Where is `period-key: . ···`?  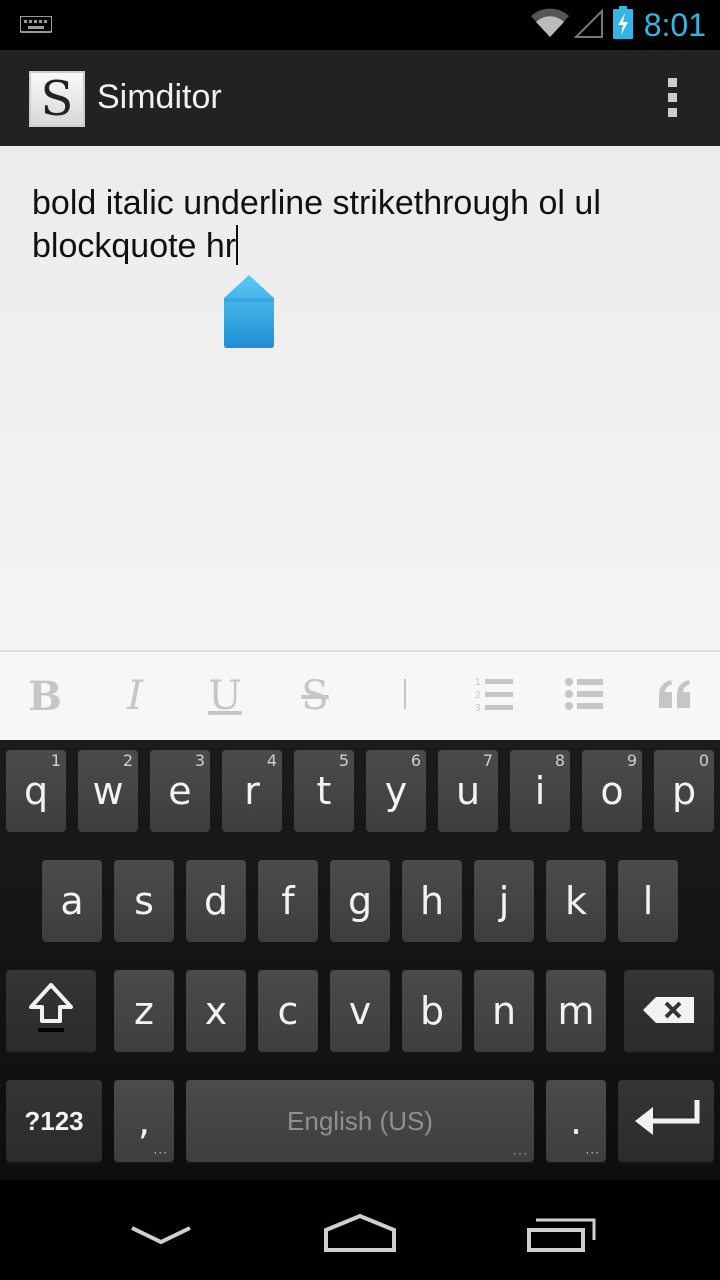
period-key: . ··· is located at coordinates (576, 1121).